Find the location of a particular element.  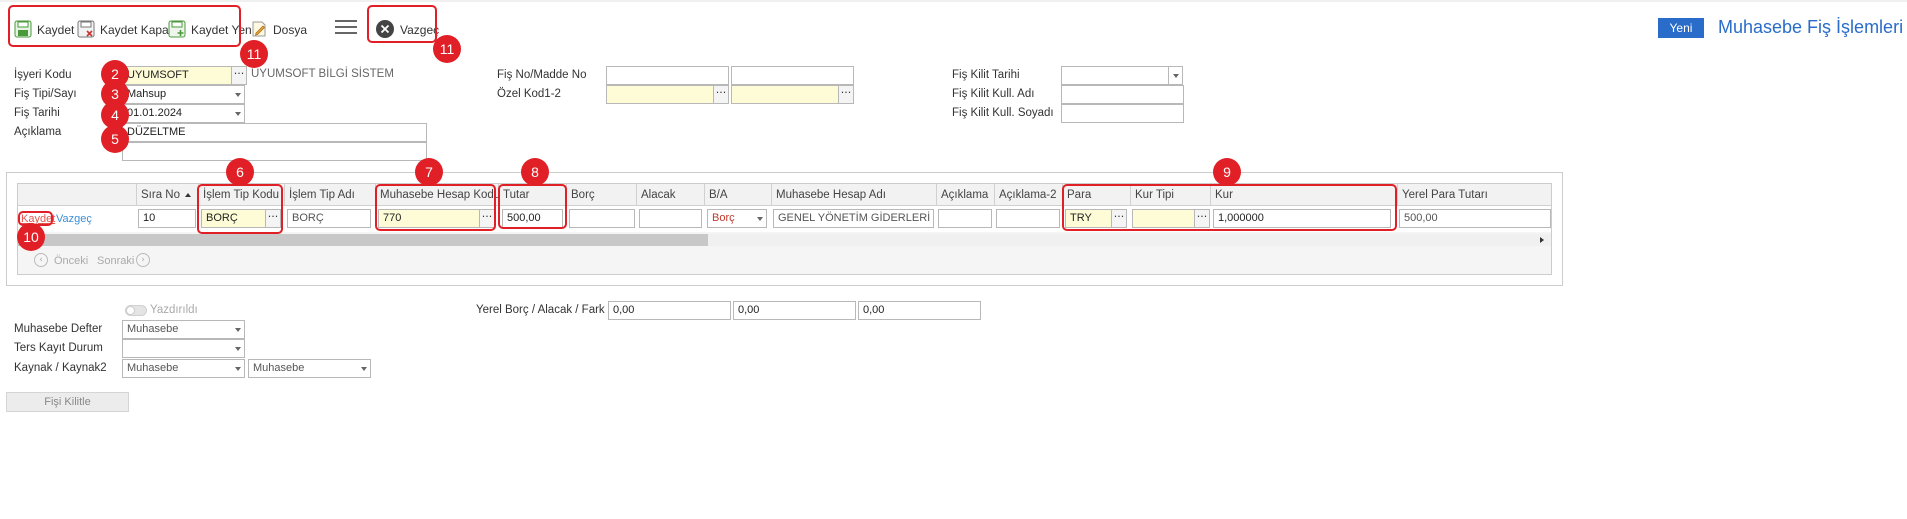

highlight-box-para-kur is located at coordinates (1229, 207).